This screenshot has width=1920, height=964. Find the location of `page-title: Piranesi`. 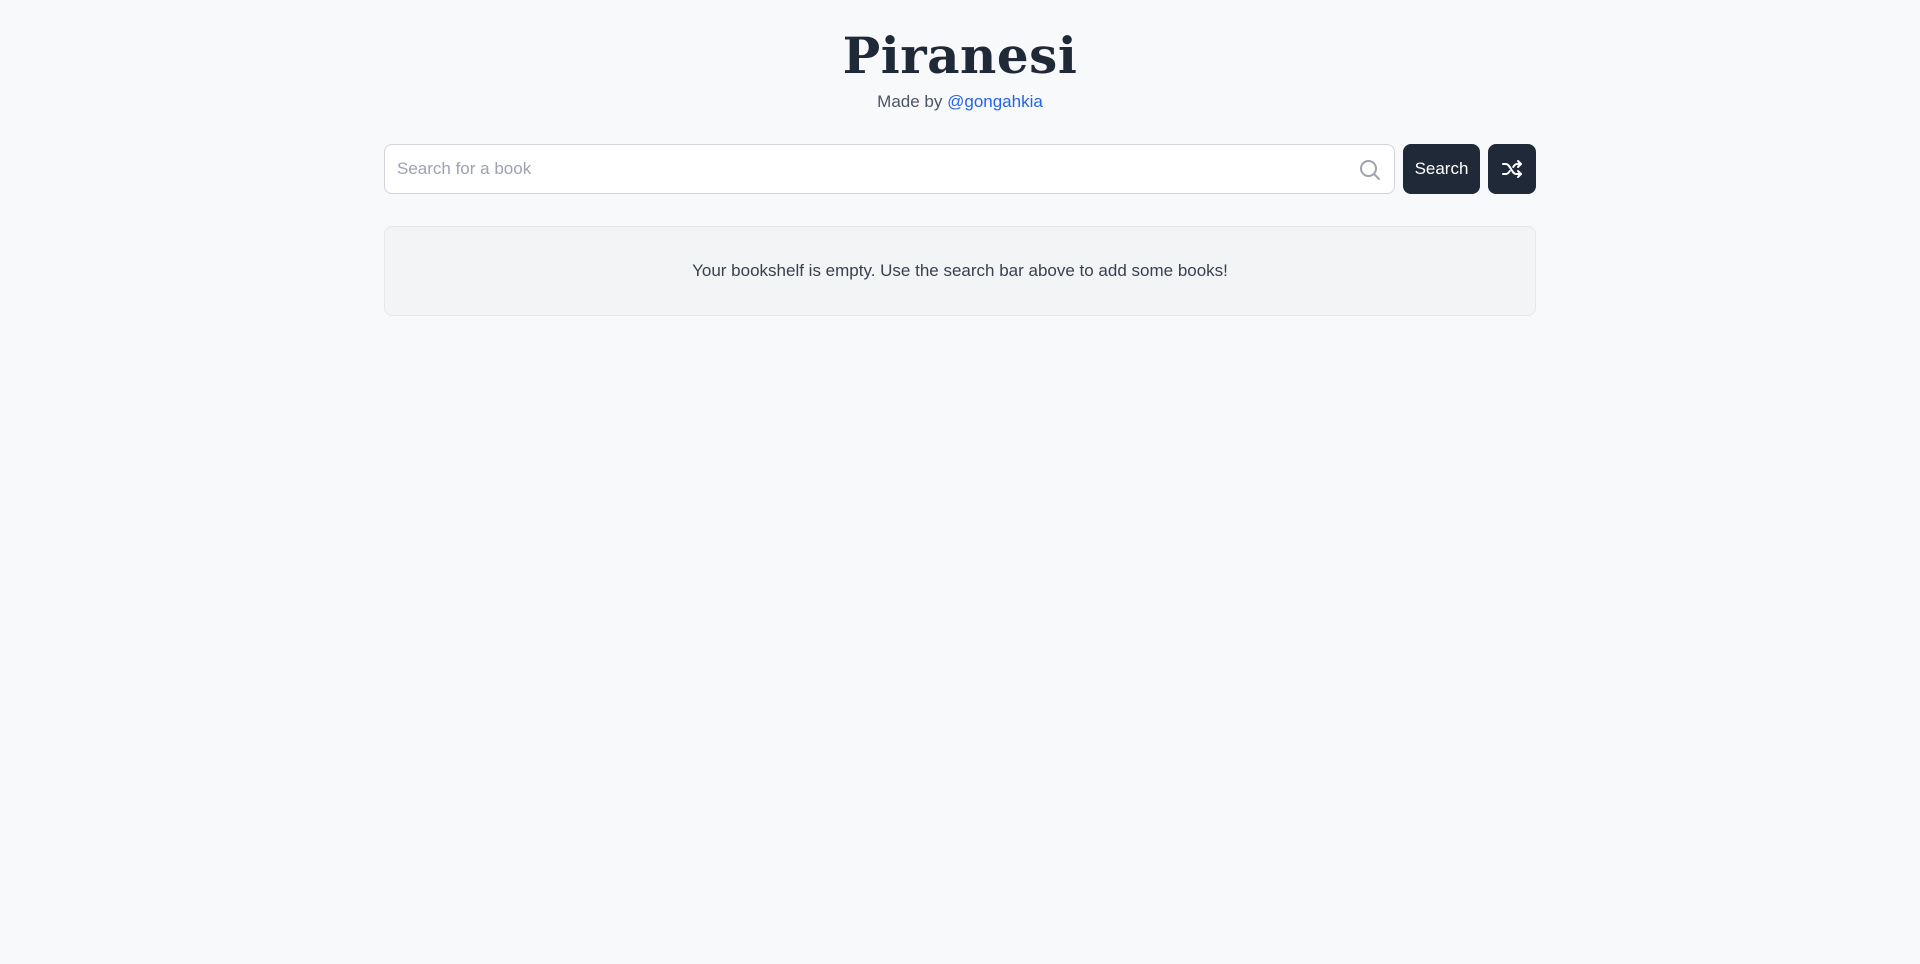

page-title: Piranesi is located at coordinates (960, 55).